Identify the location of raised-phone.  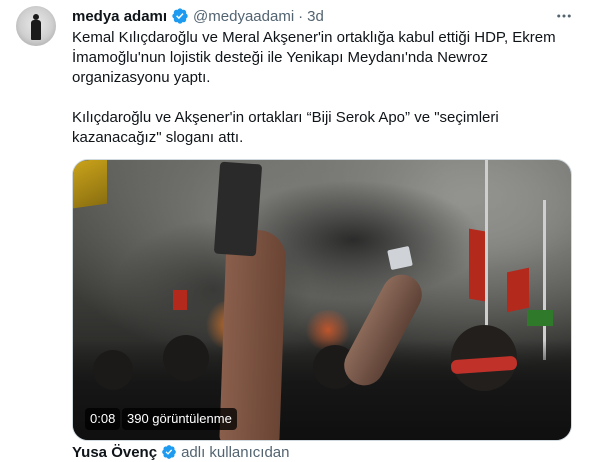
(238, 209).